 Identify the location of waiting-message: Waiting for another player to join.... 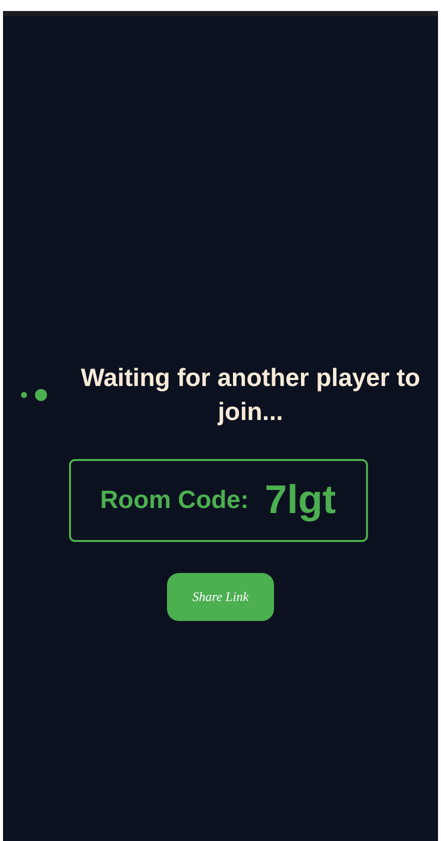
(251, 395).